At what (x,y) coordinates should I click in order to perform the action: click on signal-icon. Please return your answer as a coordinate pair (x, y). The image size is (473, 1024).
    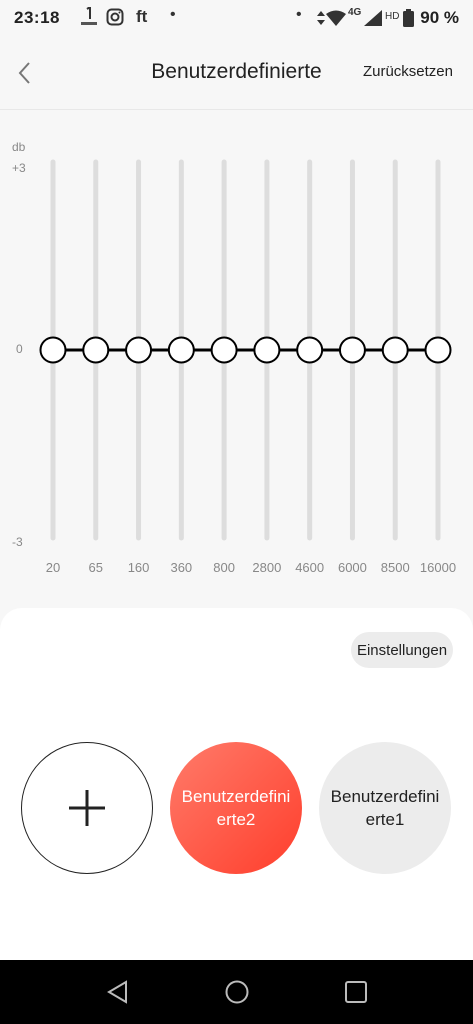
    Looking at the image, I should click on (373, 19).